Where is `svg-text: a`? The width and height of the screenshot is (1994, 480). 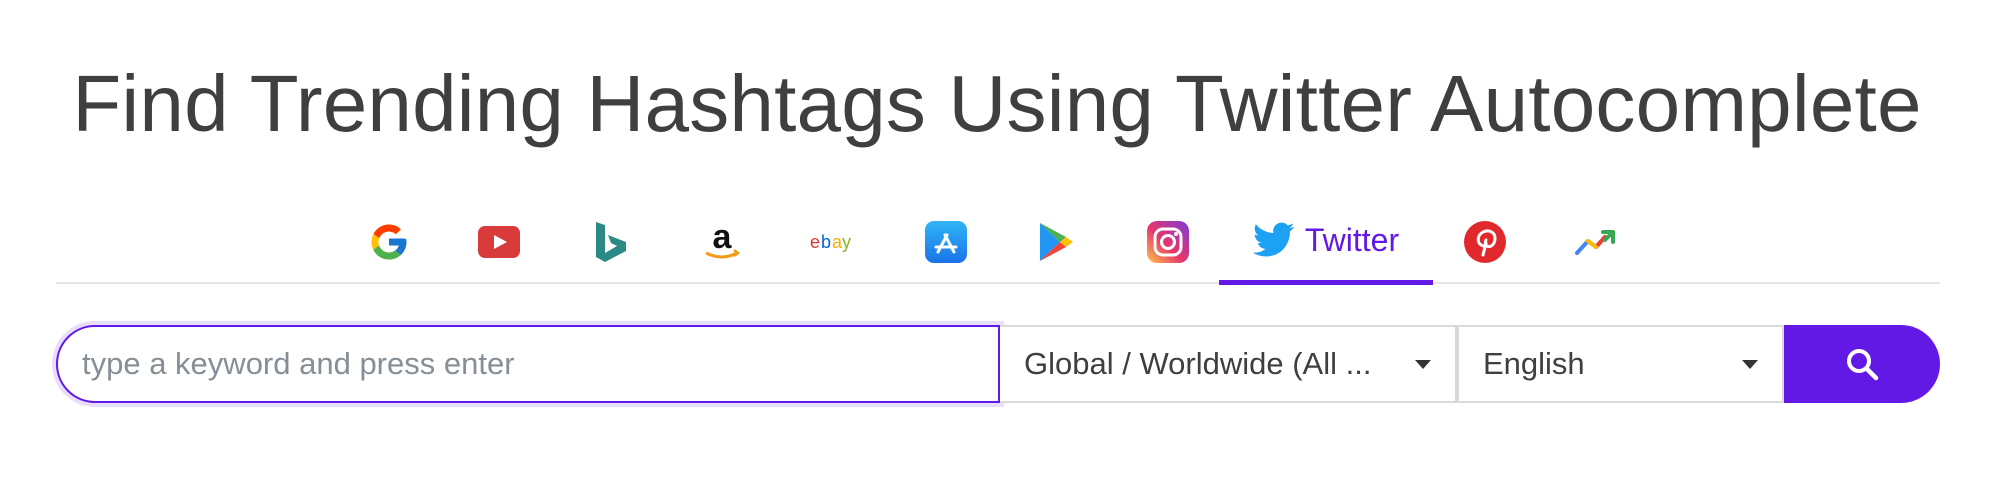
svg-text: a is located at coordinates (723, 238).